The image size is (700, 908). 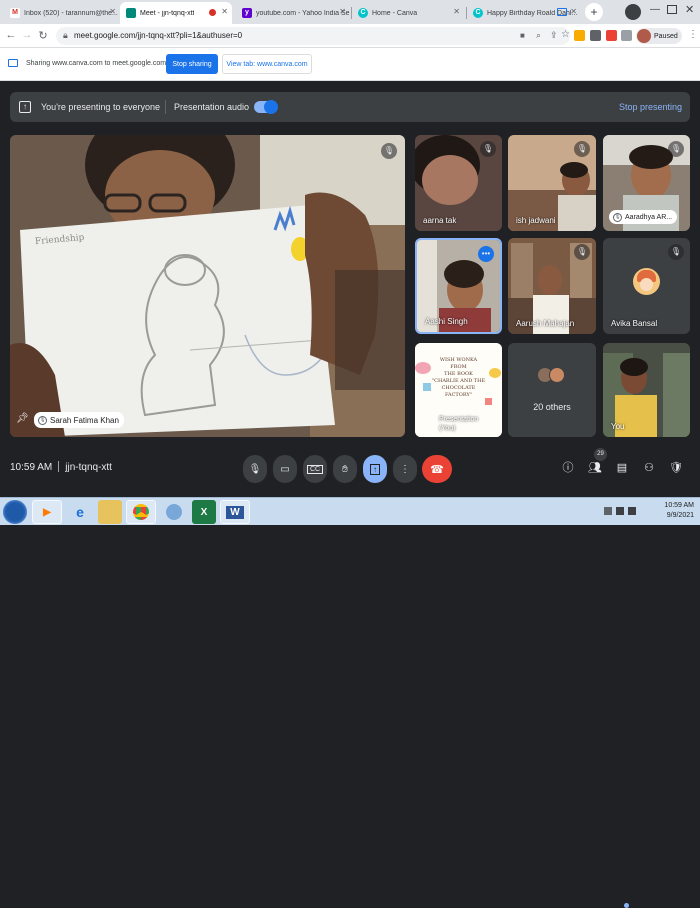 I want to click on participant-name: Avika Bansal, so click(x=634, y=323).